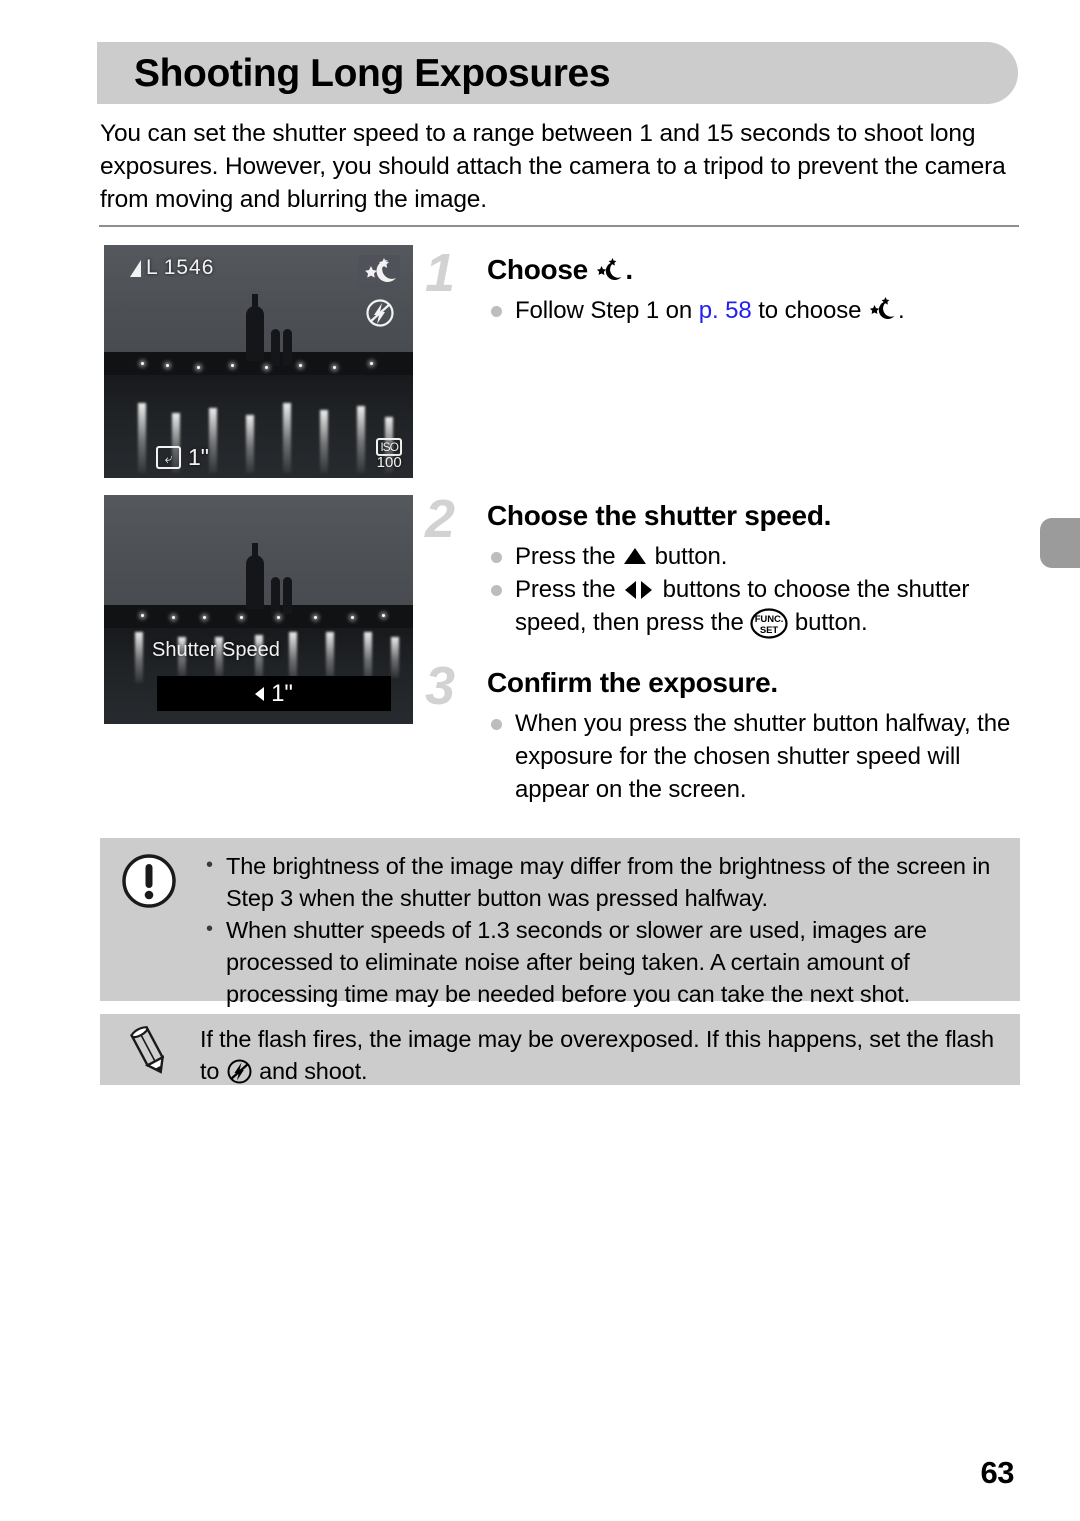  What do you see at coordinates (149, 1051) in the screenshot?
I see `pencil-icon` at bounding box center [149, 1051].